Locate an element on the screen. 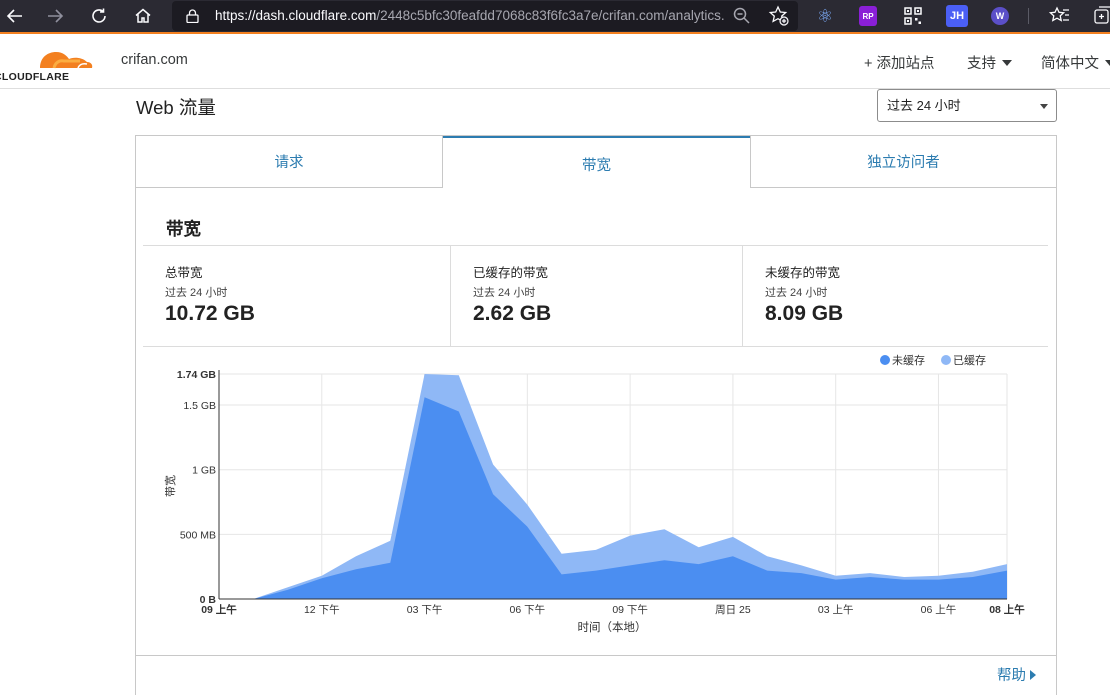 Image resolution: width=1110 pixels, height=695 pixels. x-tick-label: 09 下午 is located at coordinates (630, 609).